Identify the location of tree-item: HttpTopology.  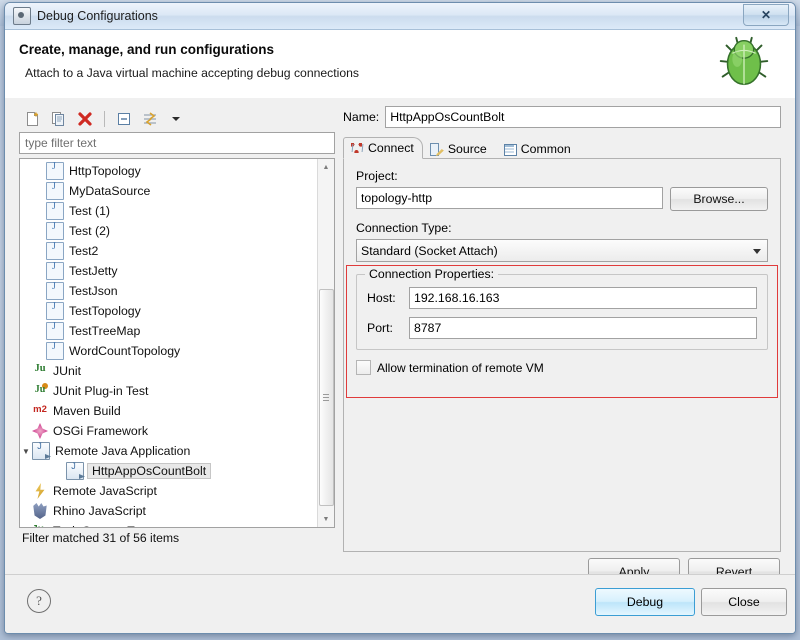
(169, 171).